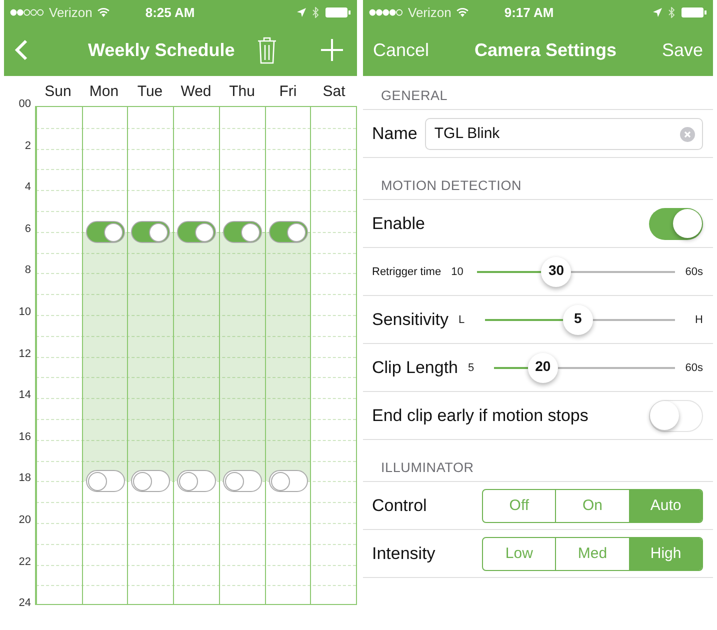  Describe the element at coordinates (415, 368) in the screenshot. I see `row-label: Clip Length` at that location.